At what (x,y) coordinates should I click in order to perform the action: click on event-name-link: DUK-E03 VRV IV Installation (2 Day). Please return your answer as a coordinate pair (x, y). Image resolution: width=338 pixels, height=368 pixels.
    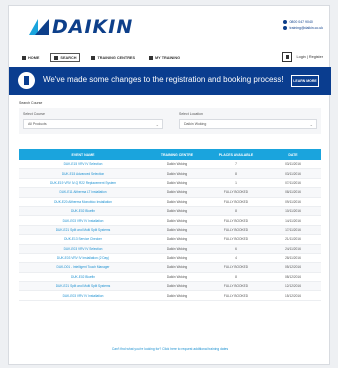
    Looking at the image, I should click on (83, 258).